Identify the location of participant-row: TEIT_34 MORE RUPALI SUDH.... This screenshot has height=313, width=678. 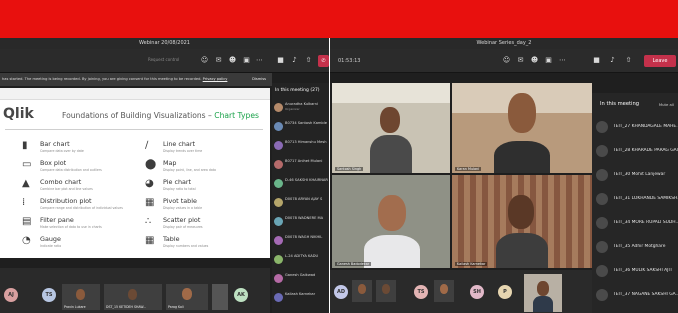
(637, 223).